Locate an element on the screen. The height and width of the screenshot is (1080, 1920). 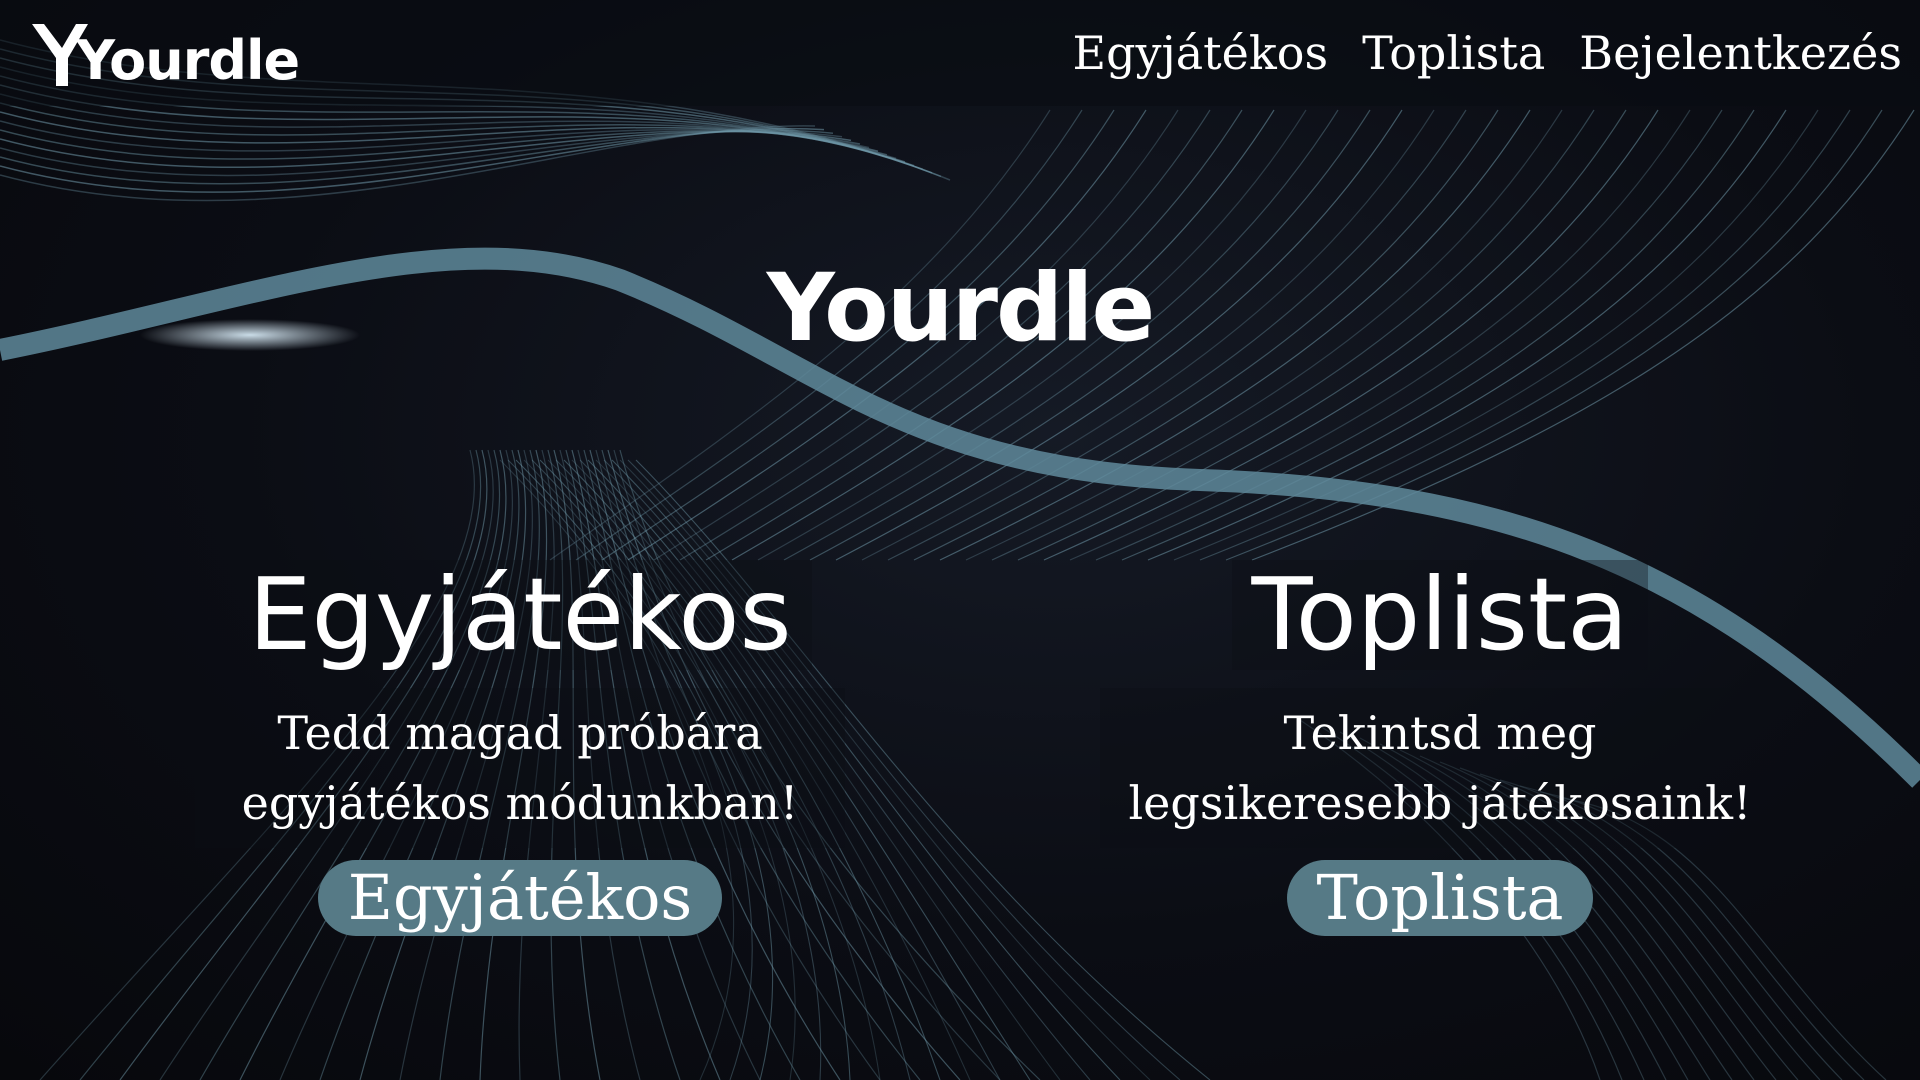
leaderboard-card-title: Toplista is located at coordinates (1440, 615).